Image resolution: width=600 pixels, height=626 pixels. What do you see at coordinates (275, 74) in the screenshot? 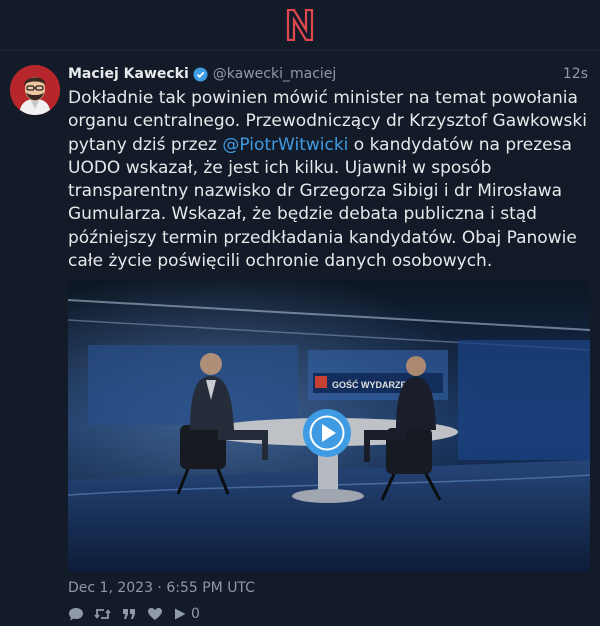
I see `author-handle: @kawecki_maciej` at bounding box center [275, 74].